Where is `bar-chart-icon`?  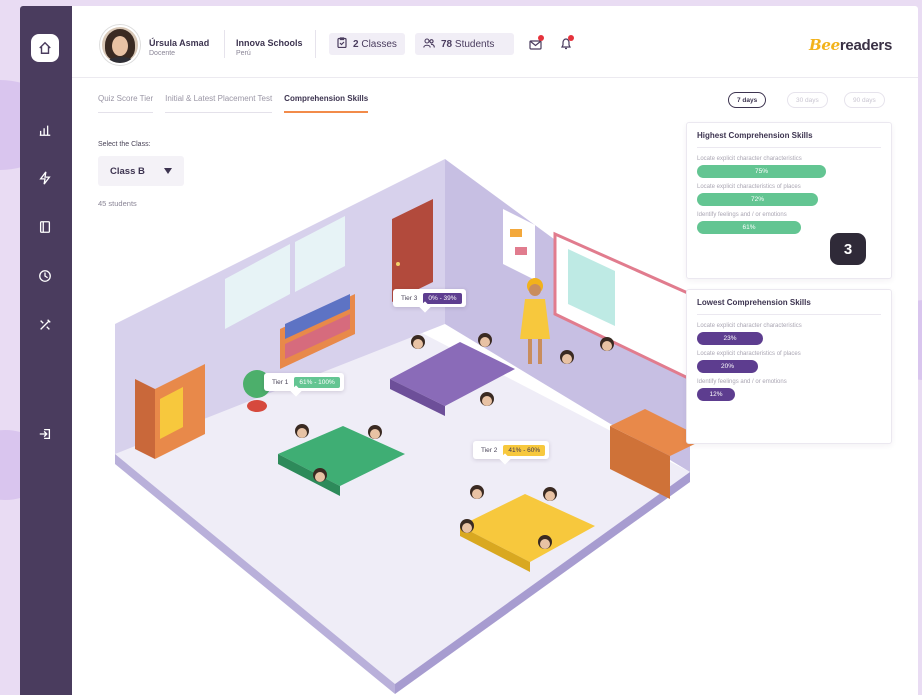 bar-chart-icon is located at coordinates (45, 130).